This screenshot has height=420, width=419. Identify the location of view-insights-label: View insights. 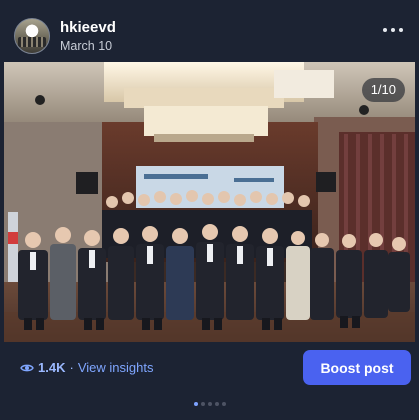
(116, 367).